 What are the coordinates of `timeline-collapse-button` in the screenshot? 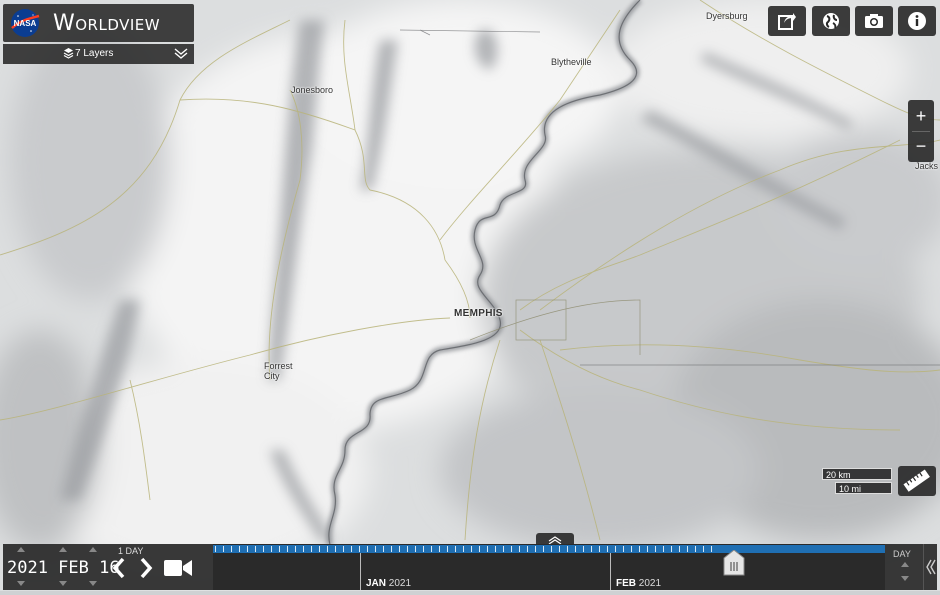 It's located at (930, 567).